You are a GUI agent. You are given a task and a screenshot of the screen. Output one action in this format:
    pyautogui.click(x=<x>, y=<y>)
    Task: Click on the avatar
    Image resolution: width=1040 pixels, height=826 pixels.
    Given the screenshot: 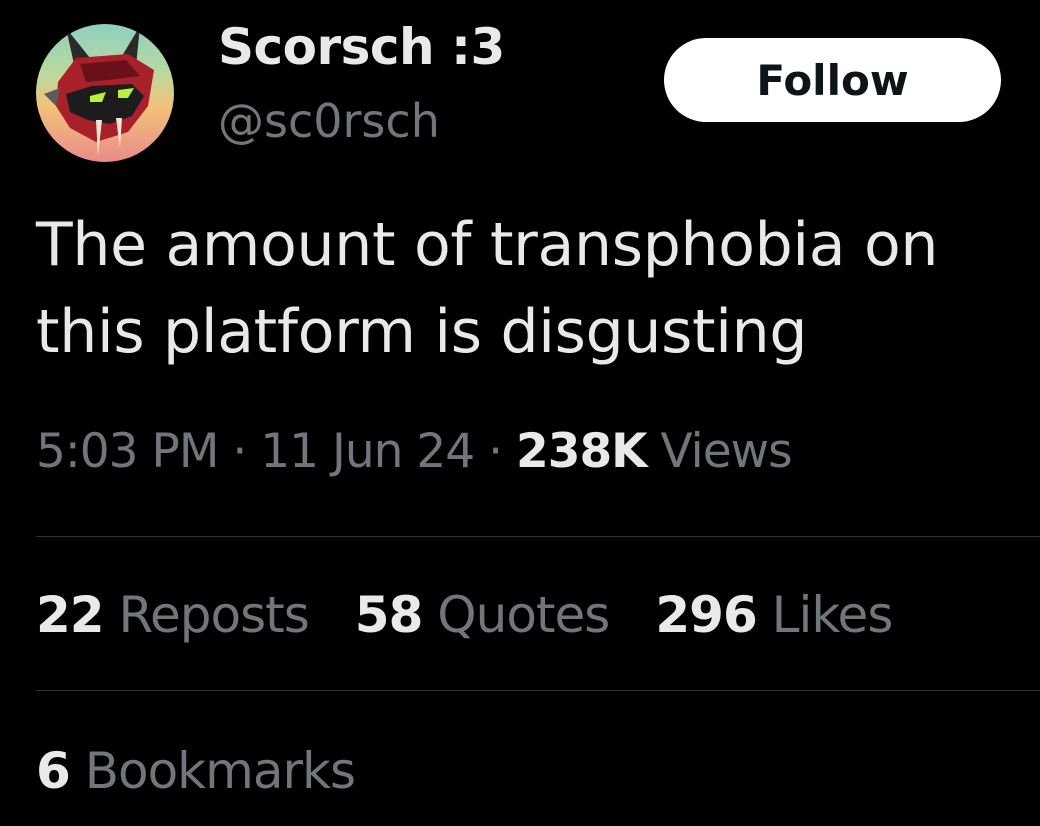 What is the action you would take?
    pyautogui.click(x=105, y=93)
    